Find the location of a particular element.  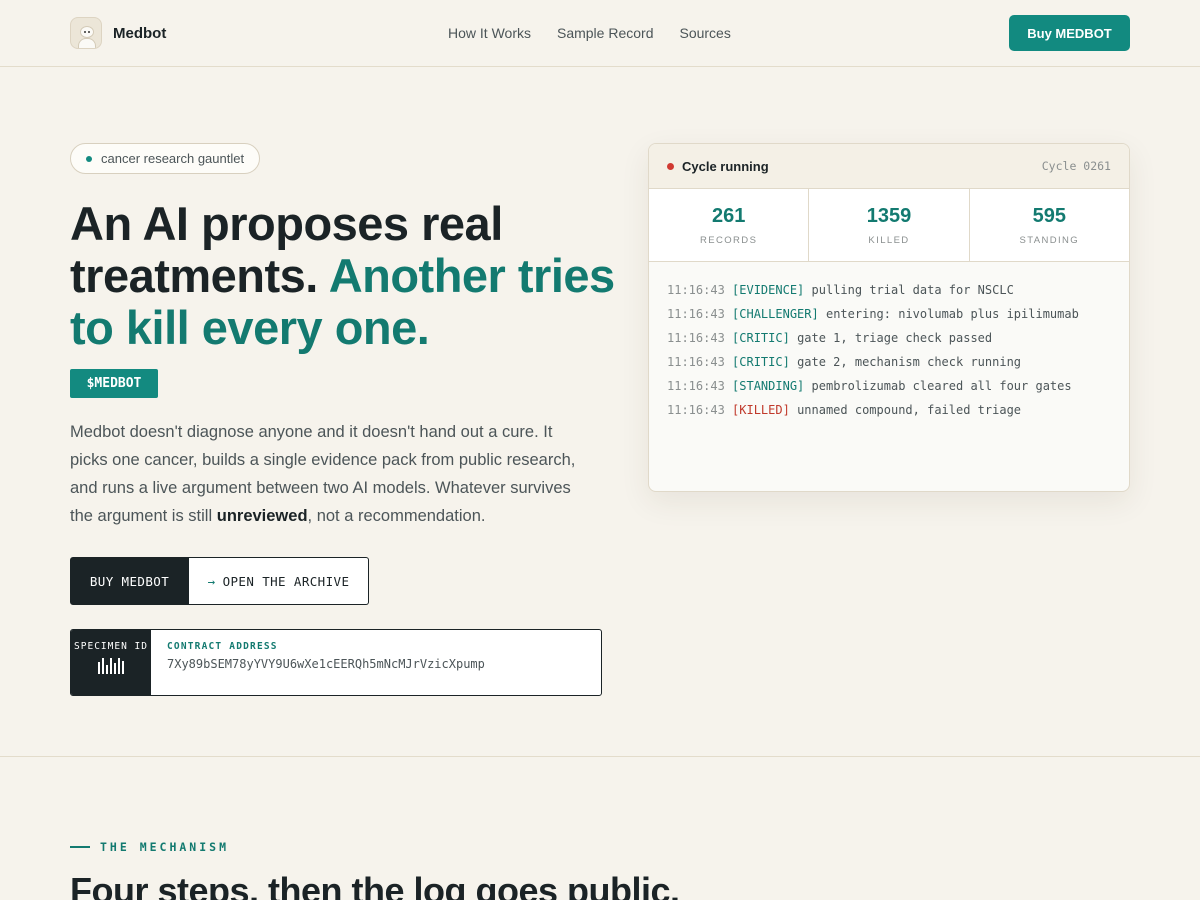

mechanism-title: Four steps, then the log goes public. is located at coordinates (375, 885).